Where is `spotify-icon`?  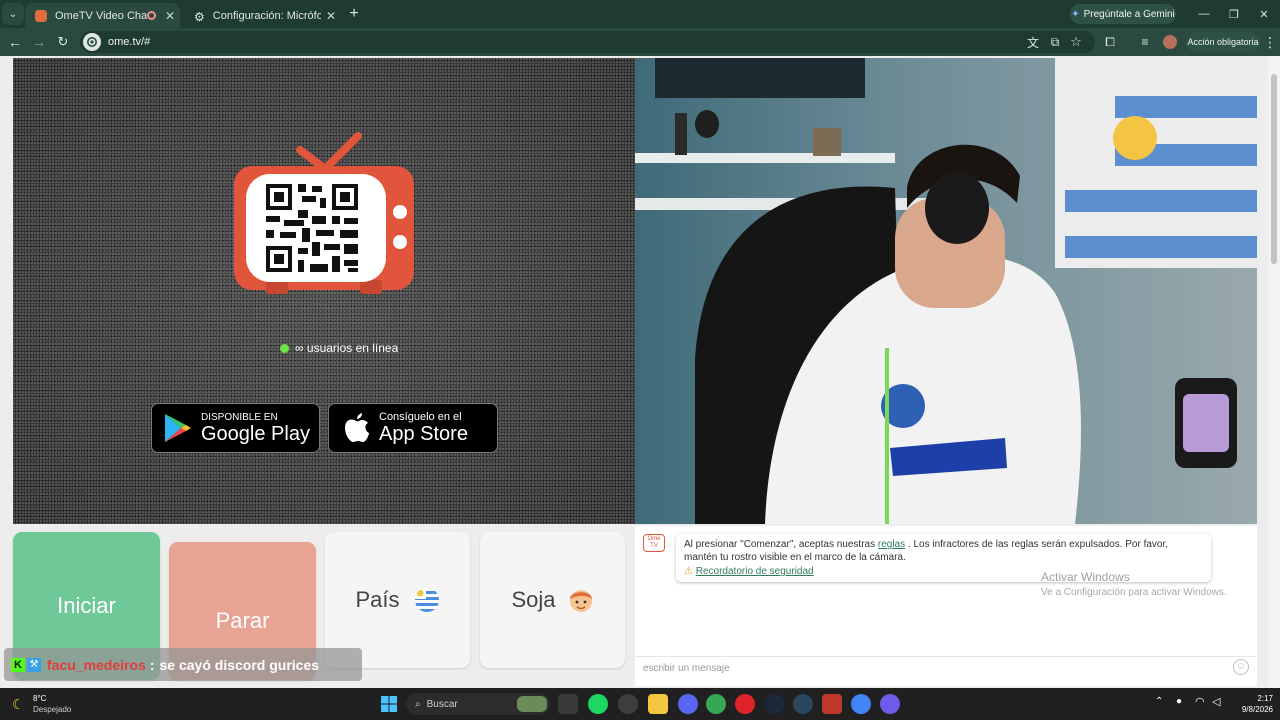 spotify-icon is located at coordinates (598, 704).